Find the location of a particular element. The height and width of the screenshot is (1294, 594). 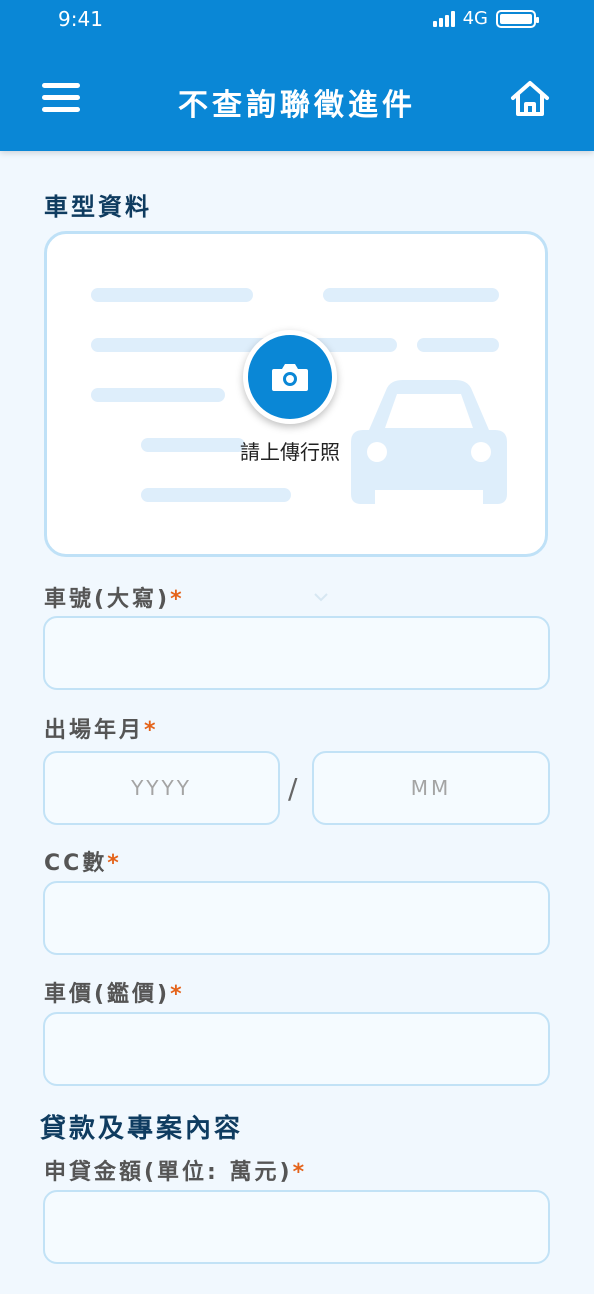

battery-icon is located at coordinates (517, 18).